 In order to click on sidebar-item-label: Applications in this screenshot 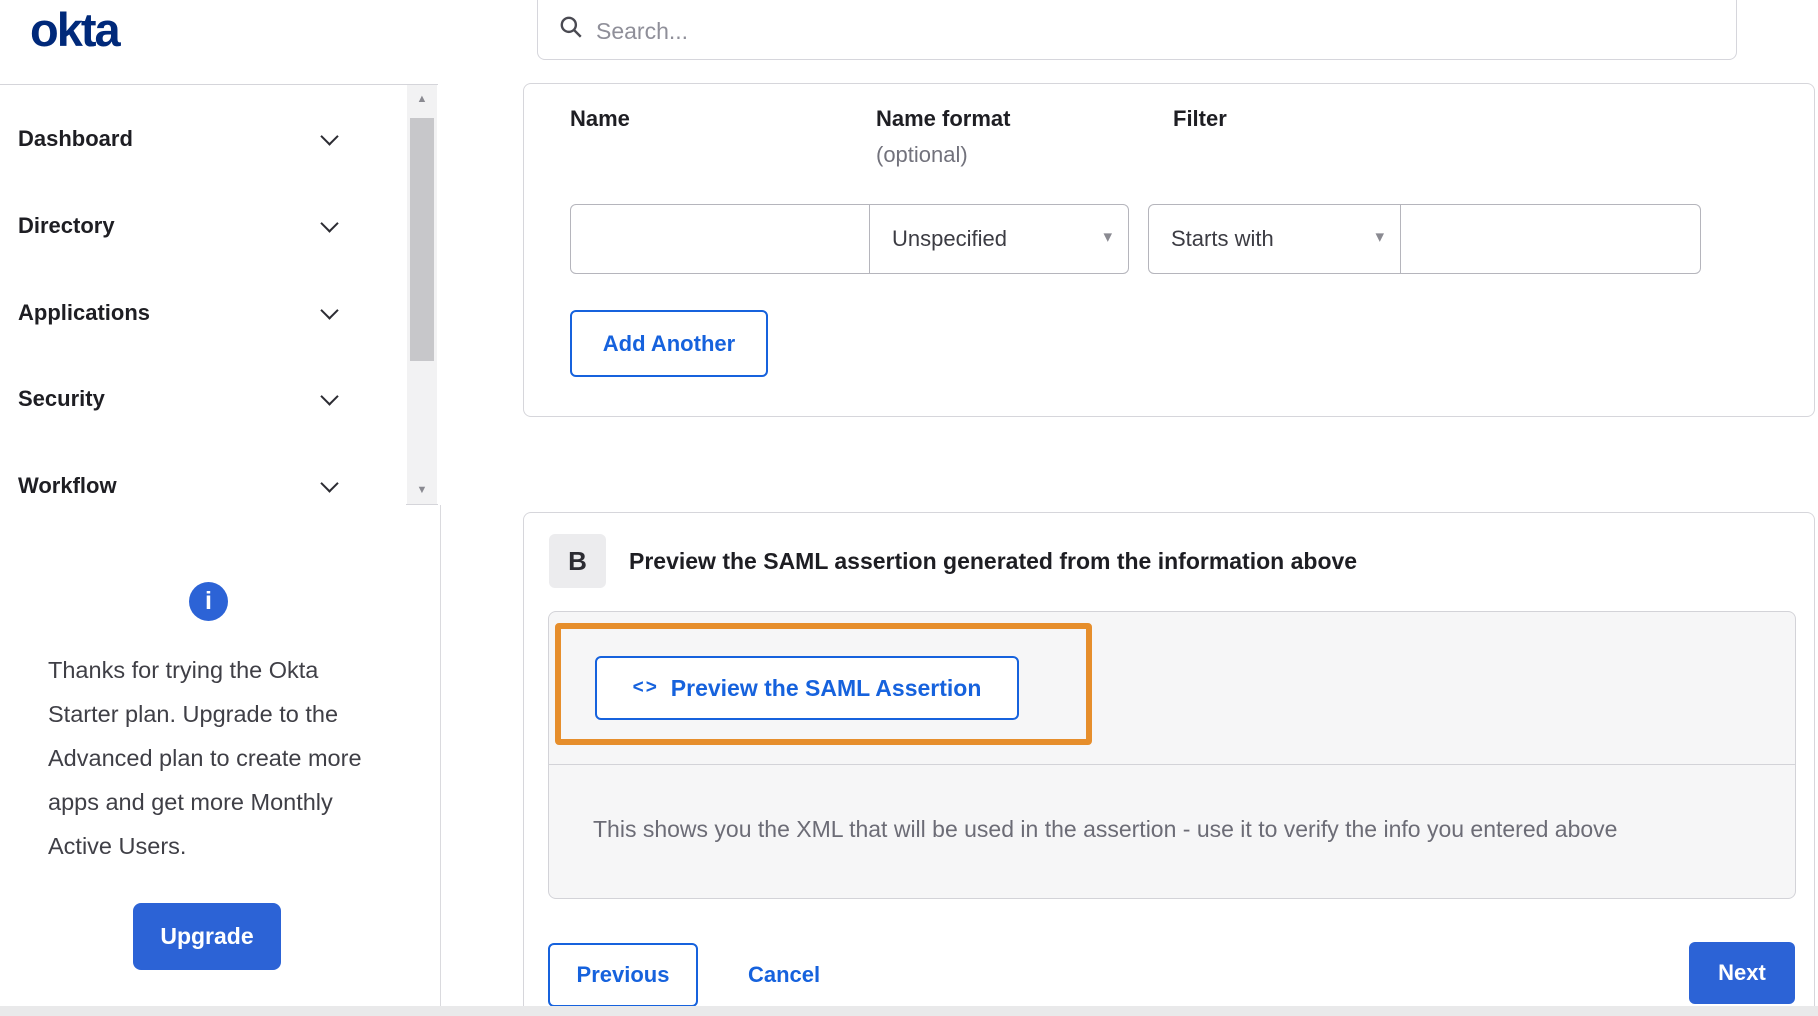, I will do `click(84, 312)`.